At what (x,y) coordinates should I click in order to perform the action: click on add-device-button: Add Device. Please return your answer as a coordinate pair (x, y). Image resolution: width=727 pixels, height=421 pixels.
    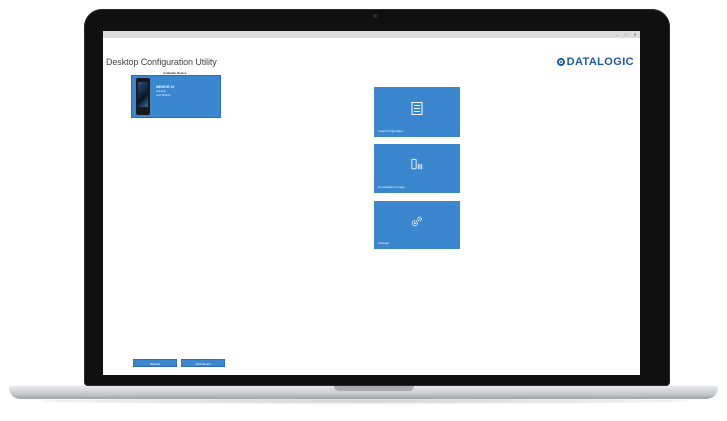
    Looking at the image, I should click on (203, 363).